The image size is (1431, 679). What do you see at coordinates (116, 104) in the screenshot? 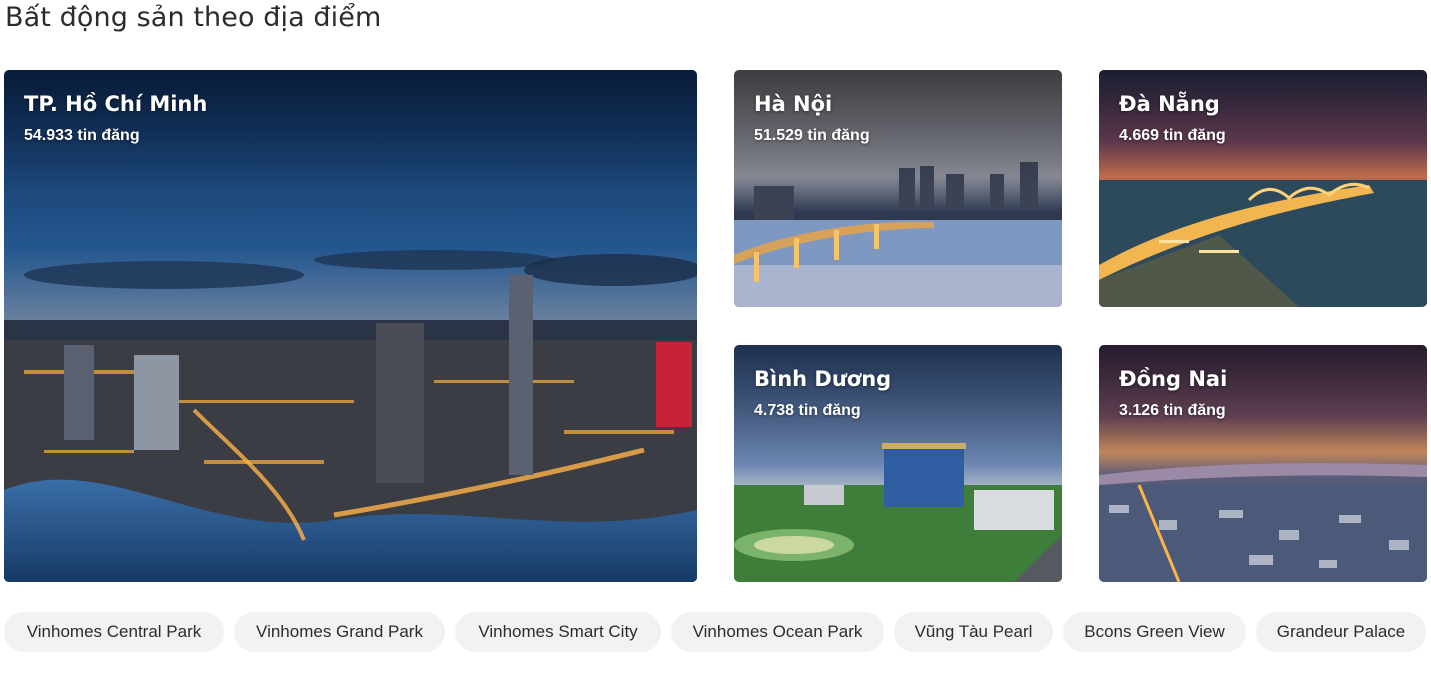
I see `location-name: TP. Hồ Chí Minh` at bounding box center [116, 104].